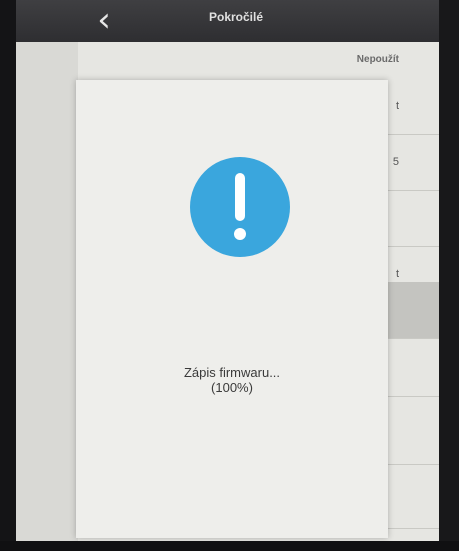 This screenshot has width=459, height=551. Describe the element at coordinates (377, 59) in the screenshot. I see `setting-value-top: Nepoužít` at that location.